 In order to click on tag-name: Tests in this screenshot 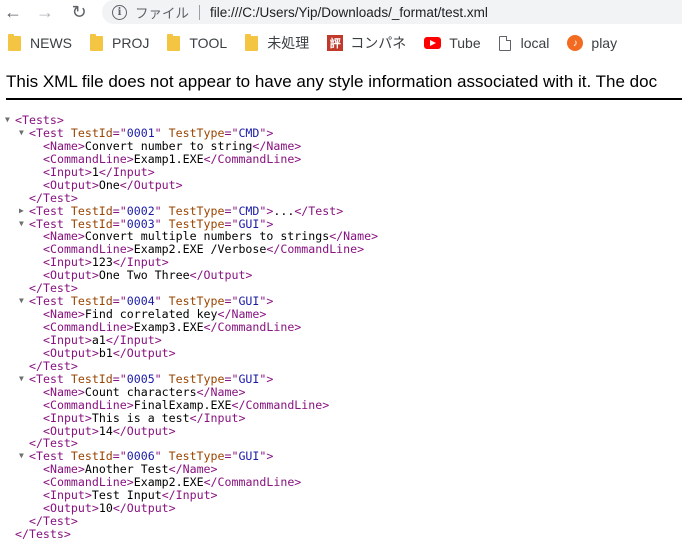, I will do `click(39, 120)`.